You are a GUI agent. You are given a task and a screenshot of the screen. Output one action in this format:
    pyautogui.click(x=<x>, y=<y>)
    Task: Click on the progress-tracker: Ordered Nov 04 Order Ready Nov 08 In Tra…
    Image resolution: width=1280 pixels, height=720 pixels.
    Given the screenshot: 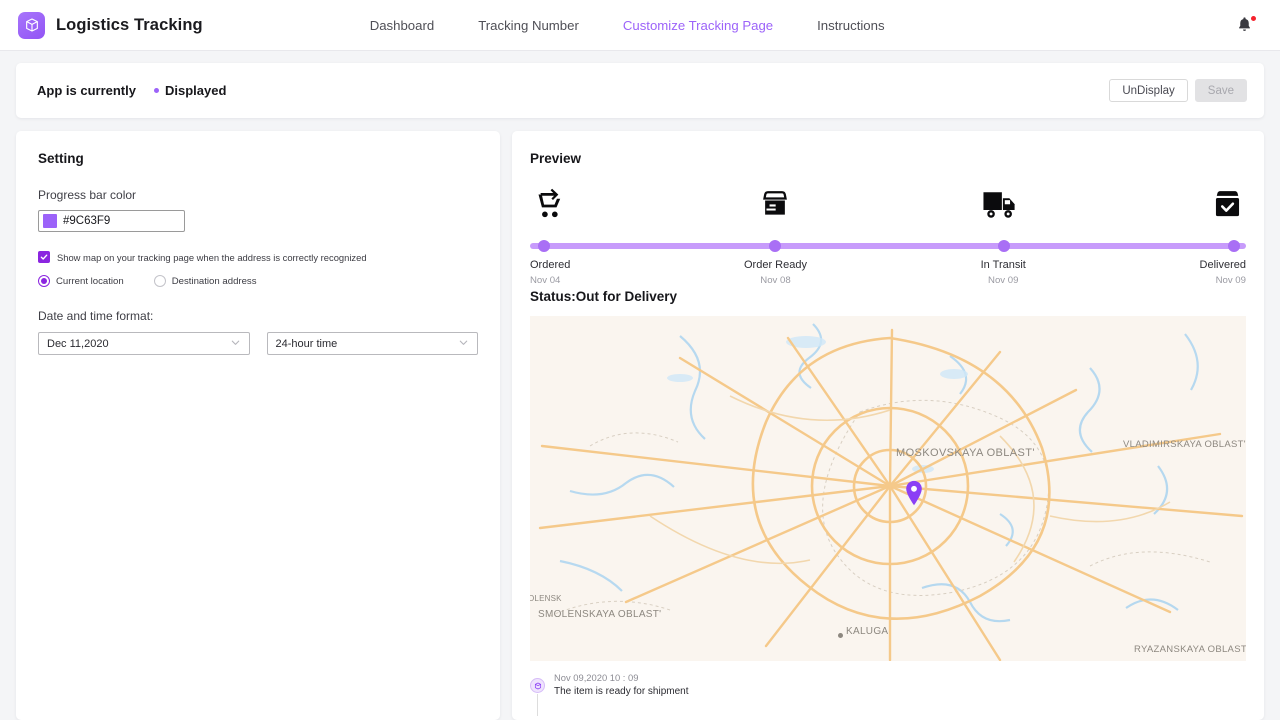 What is the action you would take?
    pyautogui.click(x=888, y=237)
    